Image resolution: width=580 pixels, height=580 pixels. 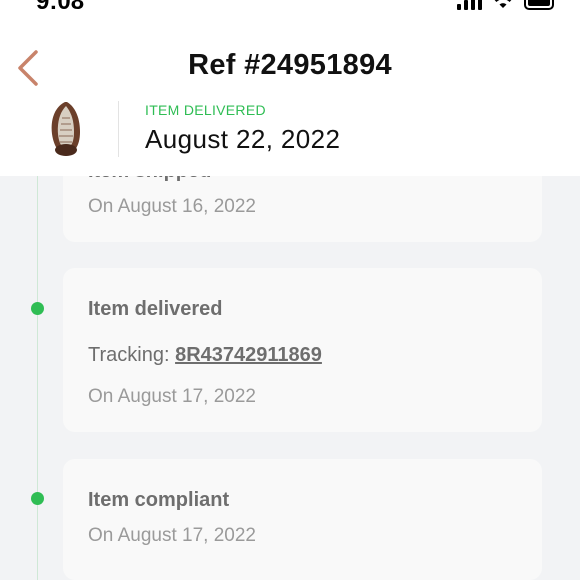 I want to click on timeline-event-title: Item compliant, so click(x=159, y=500).